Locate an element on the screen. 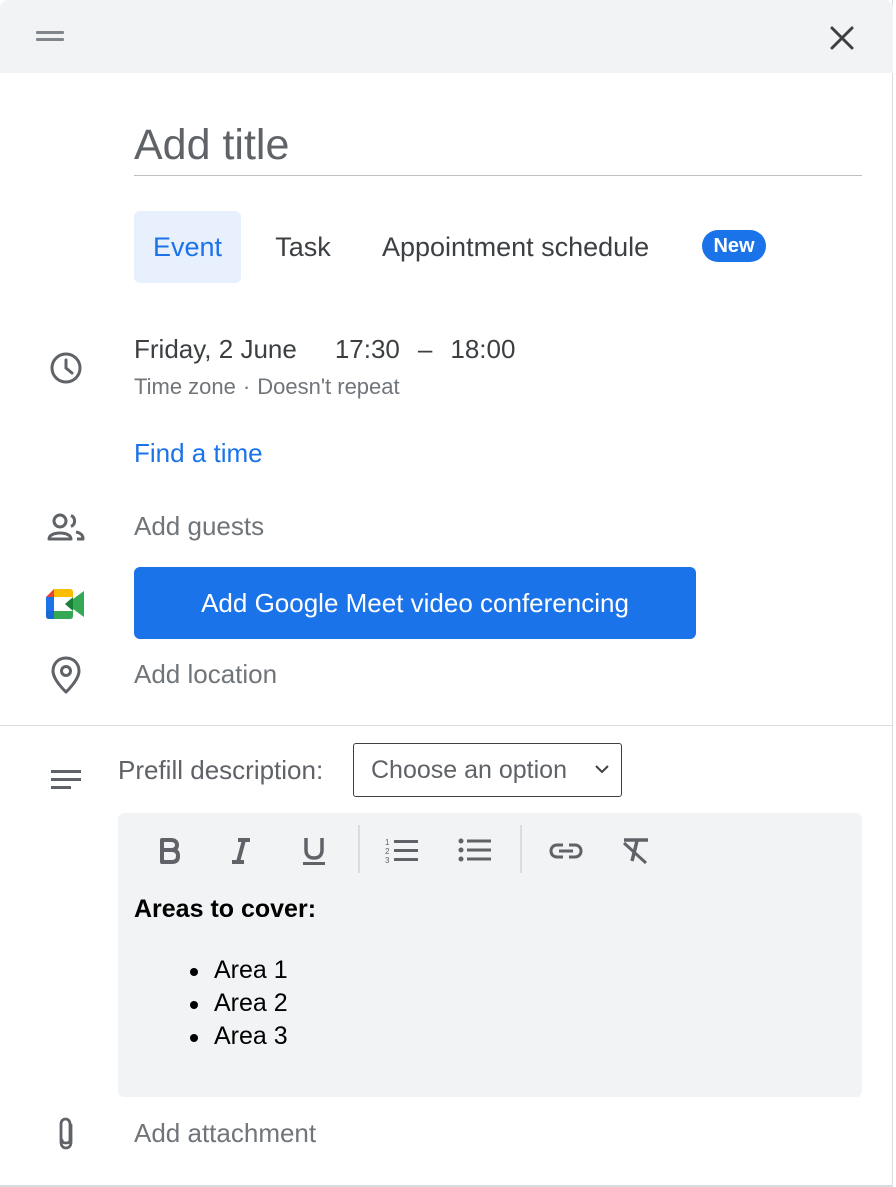  italic-icon is located at coordinates (241, 851).